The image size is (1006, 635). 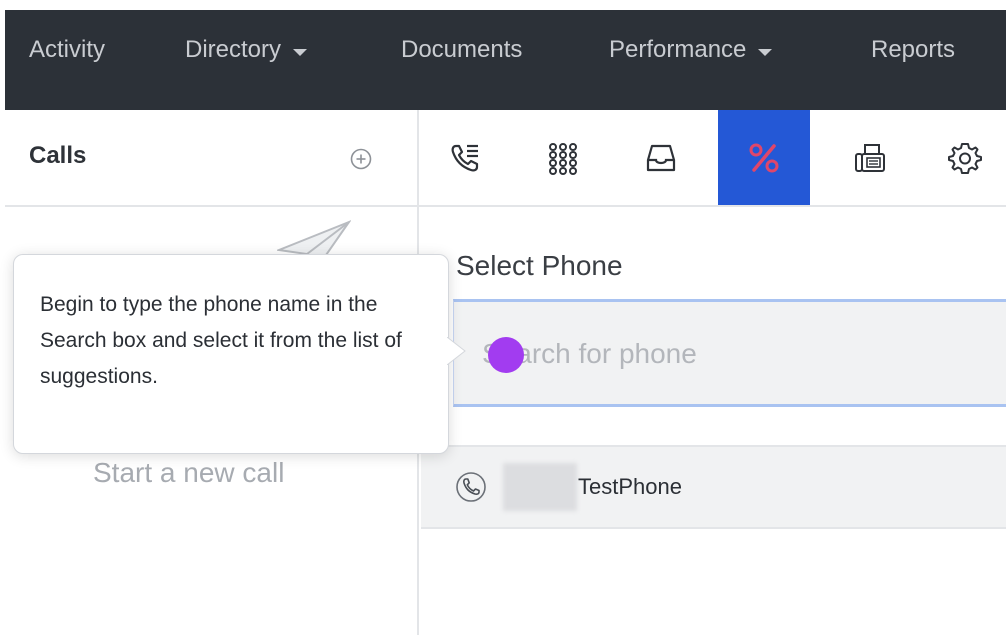 I want to click on fax-icon, so click(x=870, y=157).